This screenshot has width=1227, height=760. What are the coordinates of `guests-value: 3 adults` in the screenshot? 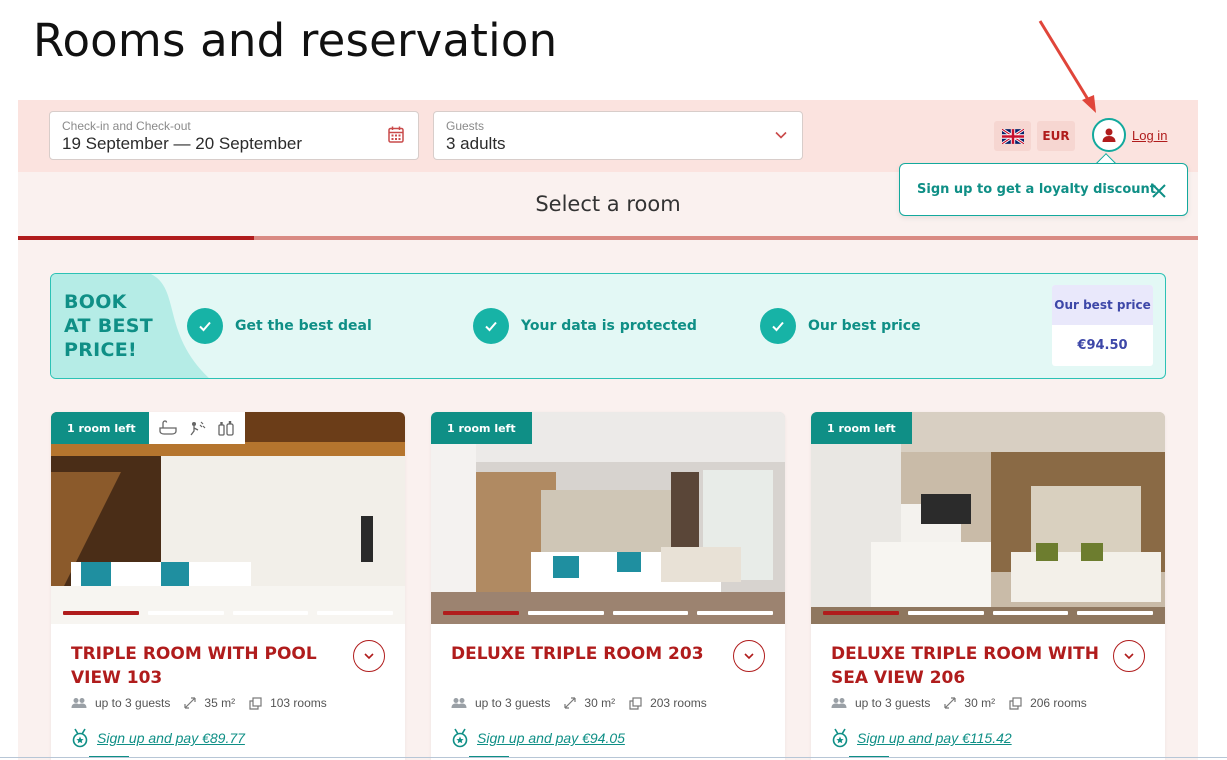 It's located at (476, 143).